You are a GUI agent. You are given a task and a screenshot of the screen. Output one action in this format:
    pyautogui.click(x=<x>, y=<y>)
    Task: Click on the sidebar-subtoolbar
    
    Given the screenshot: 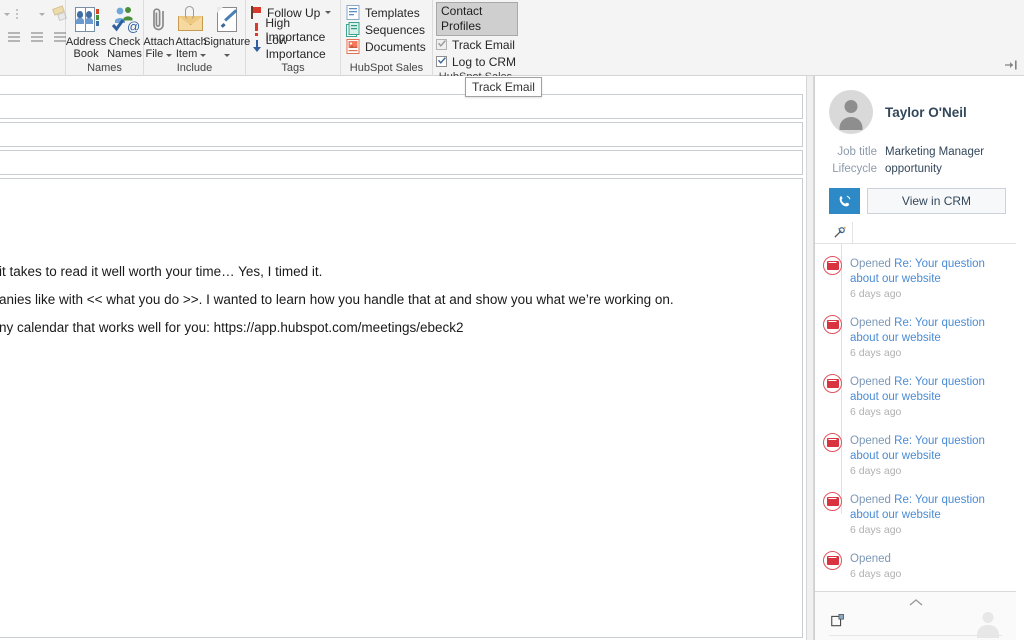 What is the action you would take?
    pyautogui.click(x=915, y=233)
    